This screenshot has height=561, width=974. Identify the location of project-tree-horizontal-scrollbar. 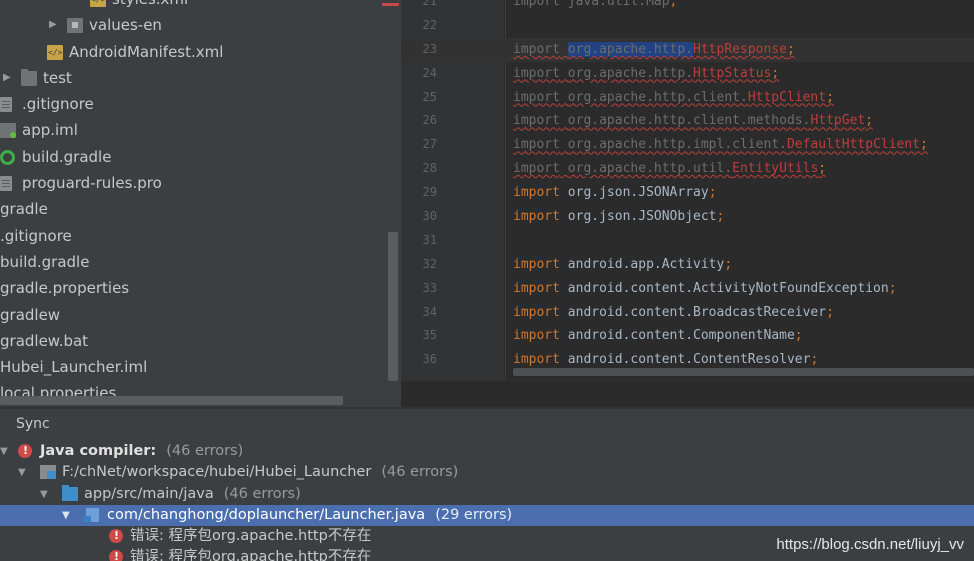
(171, 400).